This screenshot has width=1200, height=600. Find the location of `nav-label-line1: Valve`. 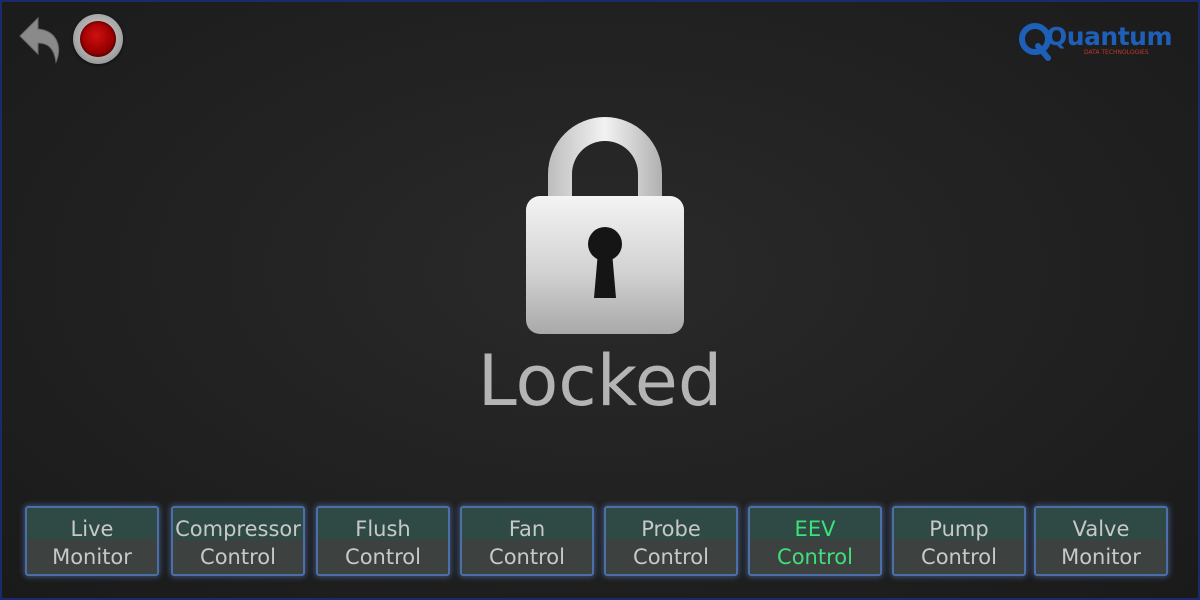

nav-label-line1: Valve is located at coordinates (1101, 529).